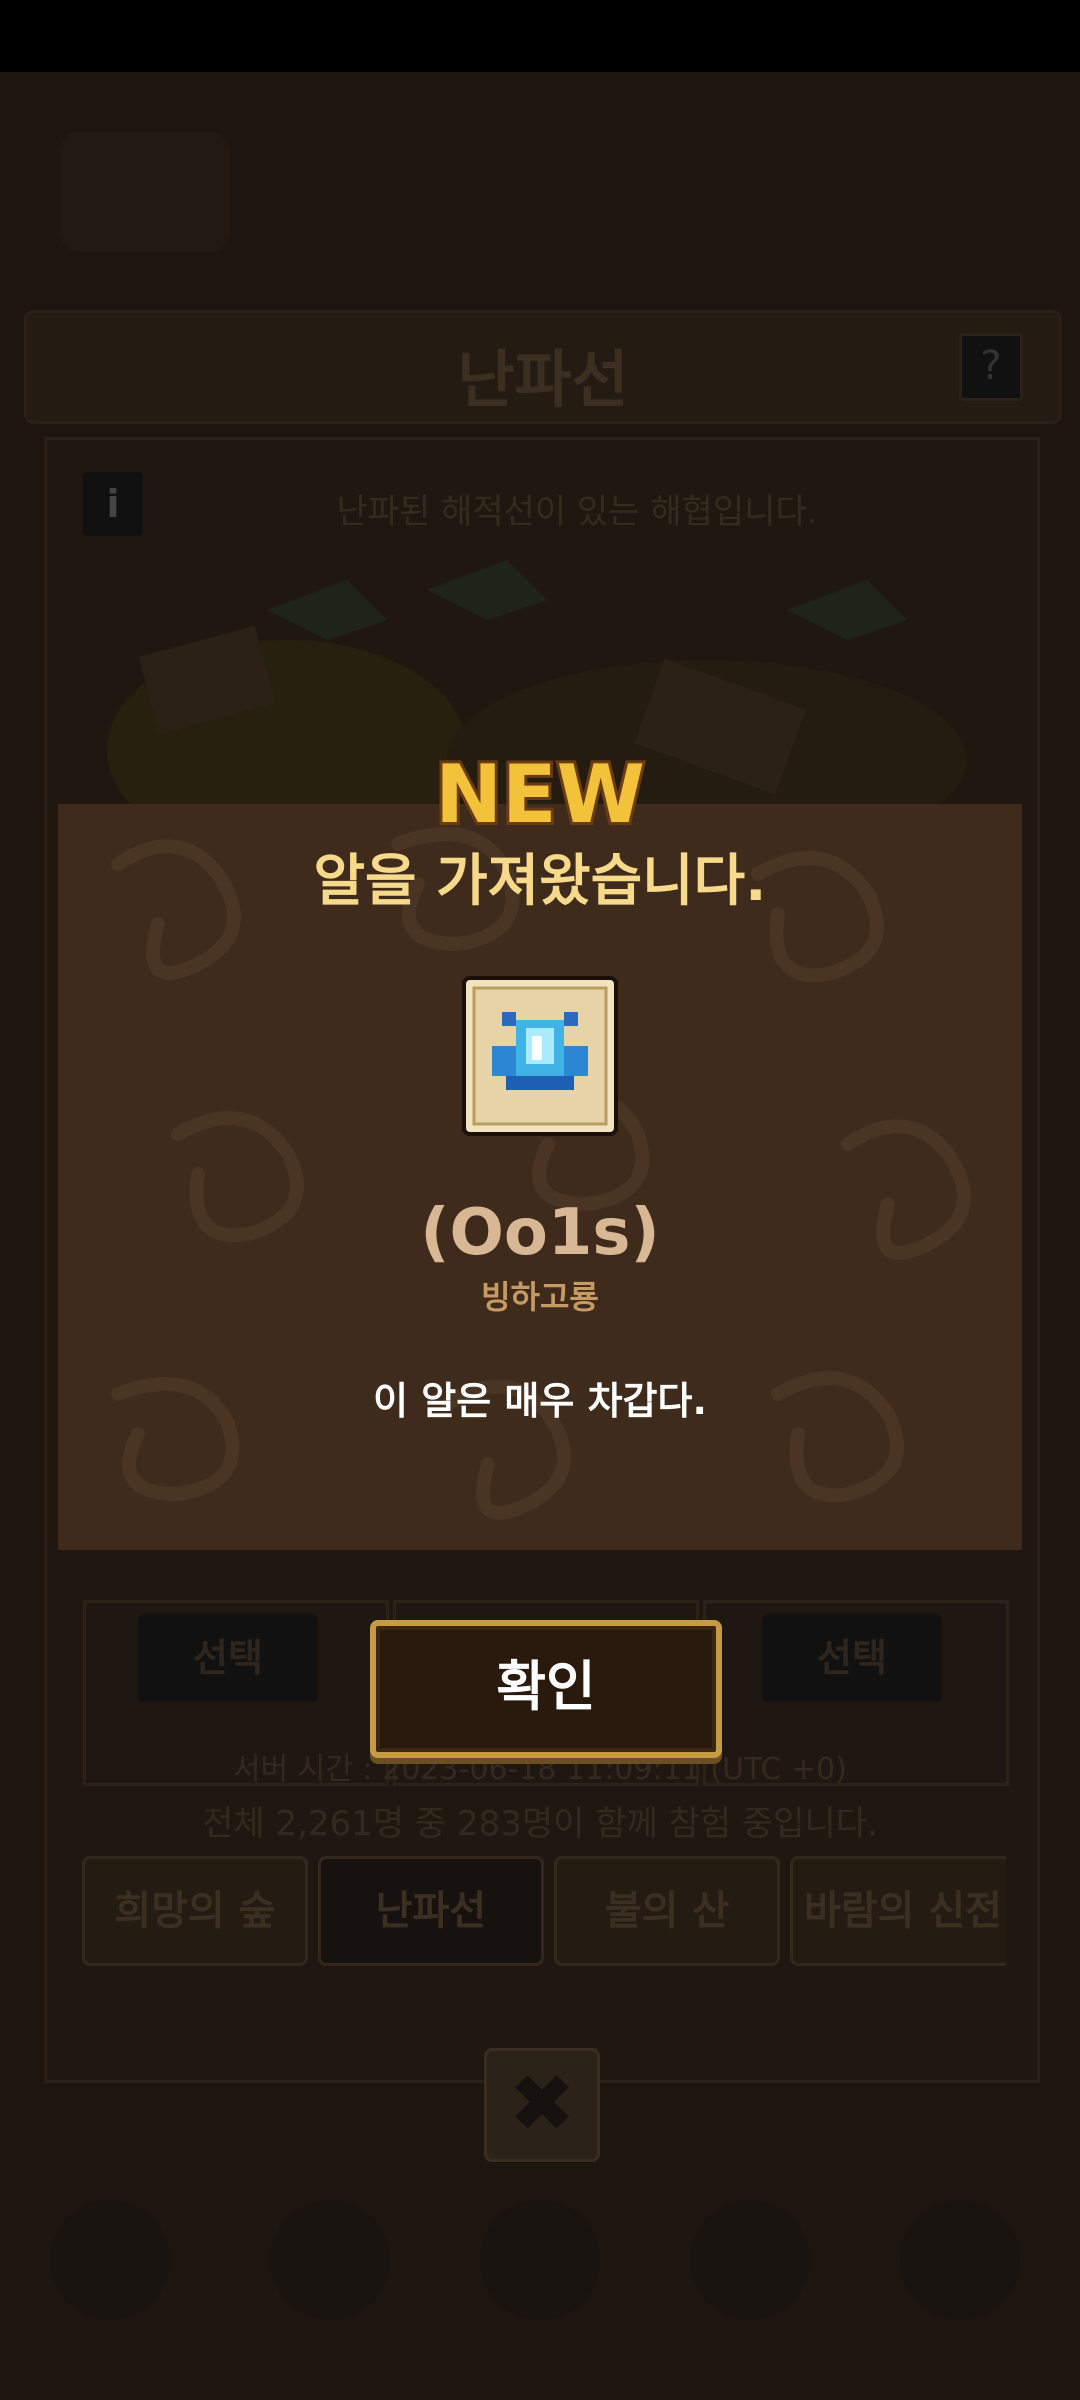 This screenshot has height=2400, width=1080. What do you see at coordinates (898, 1911) in the screenshot?
I see `tab-wind-temple: 바람의 신전` at bounding box center [898, 1911].